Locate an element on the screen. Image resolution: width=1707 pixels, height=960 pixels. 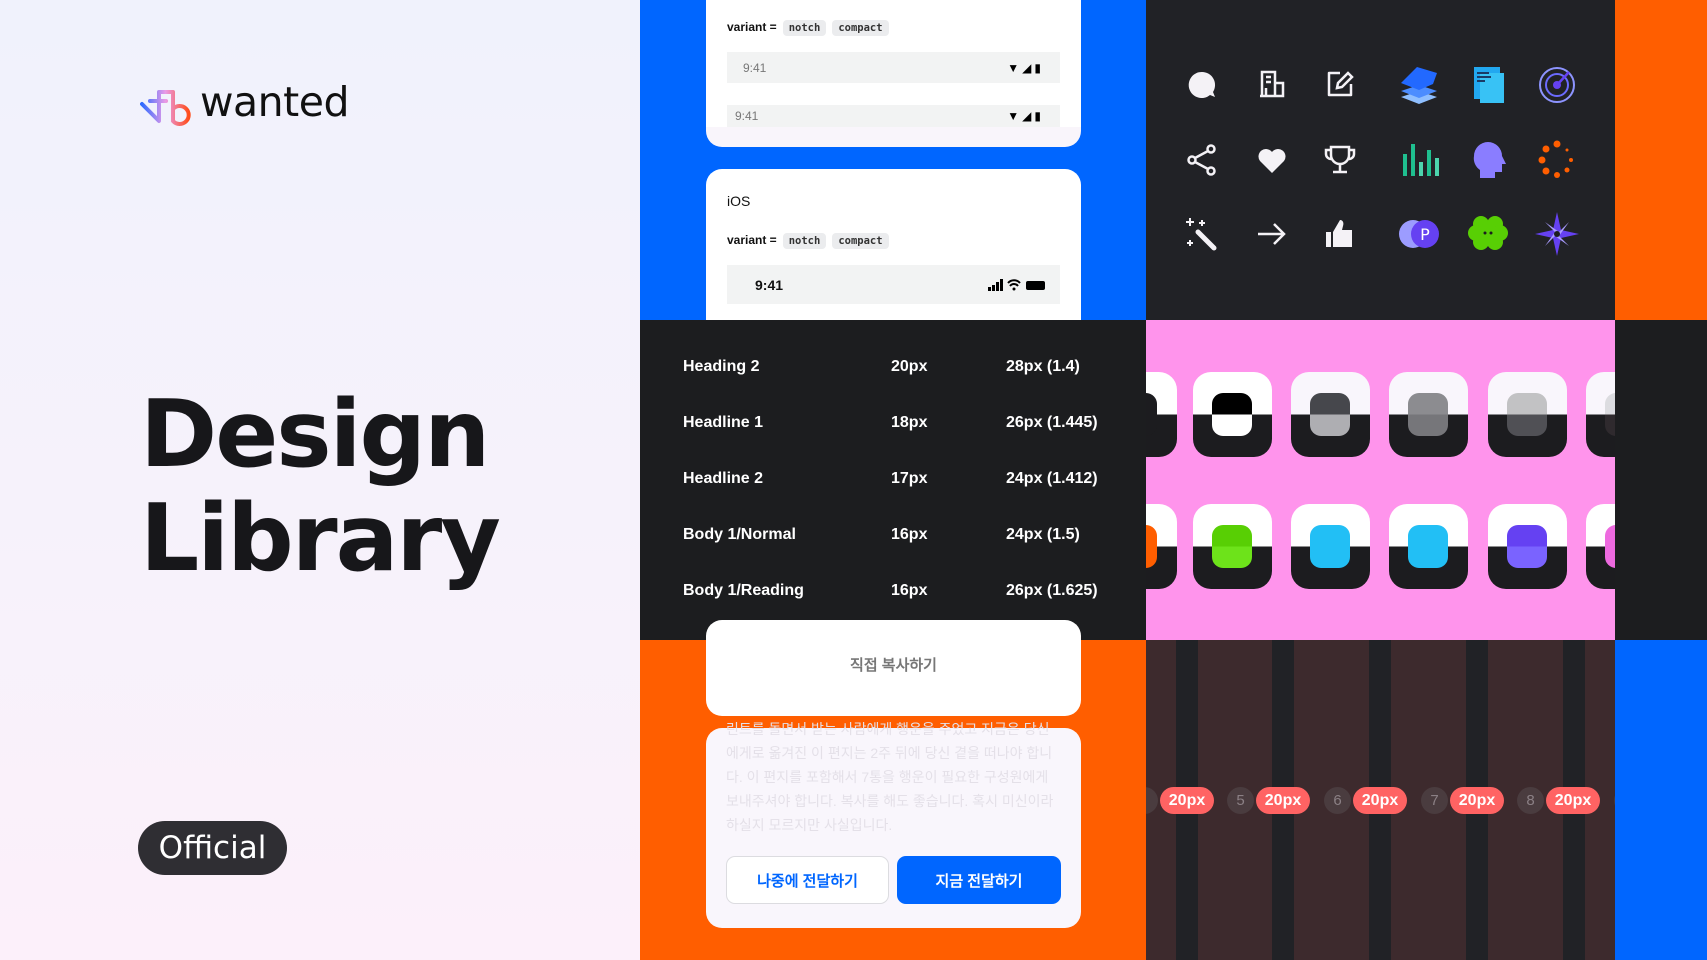
title-line-1: Design is located at coordinates (315, 434).